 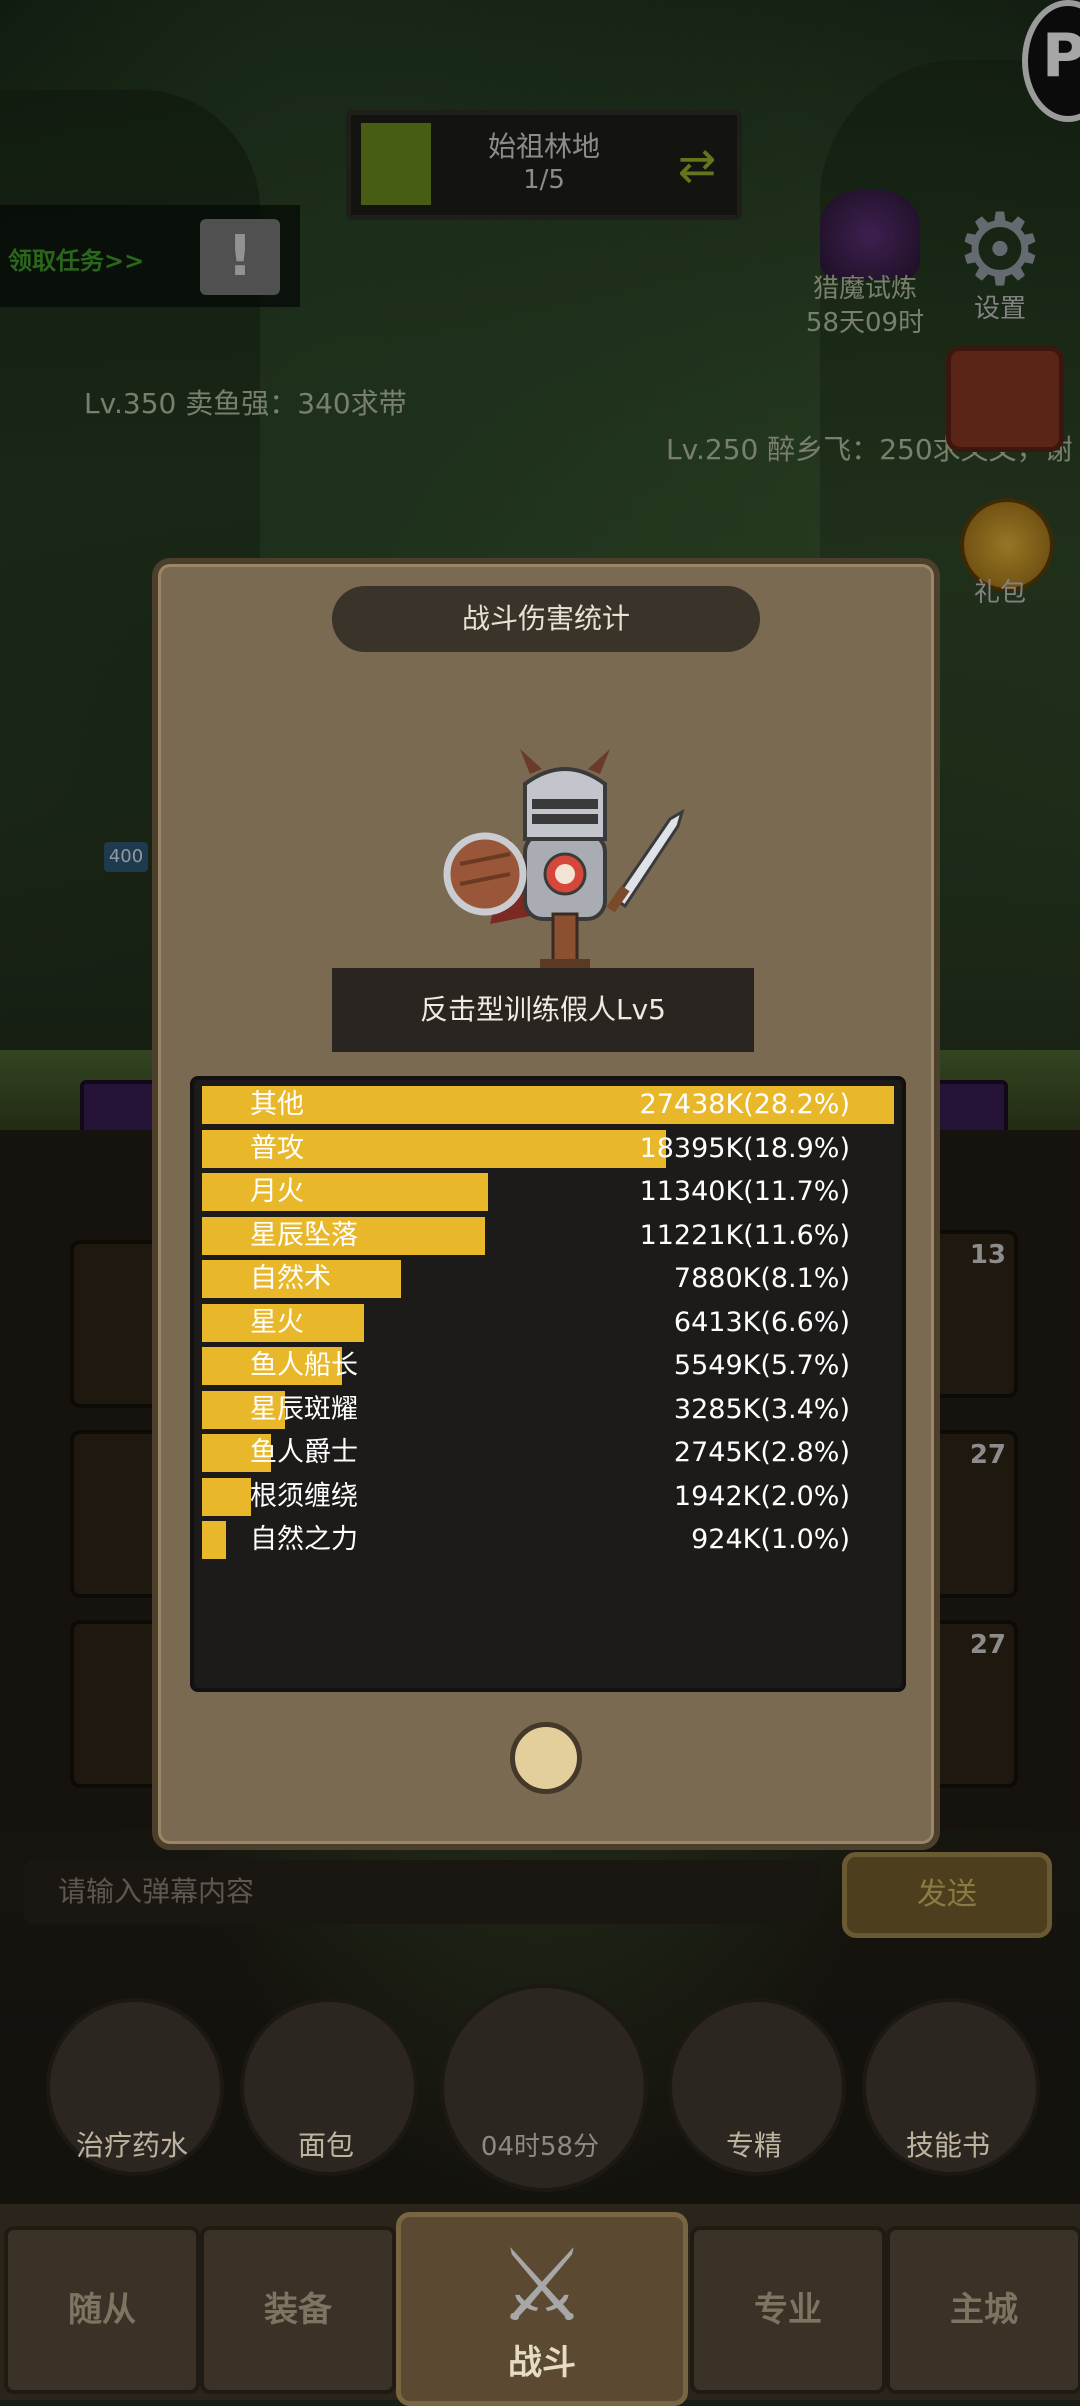 What do you see at coordinates (983, 2310) in the screenshot?
I see `tab-city: 主城` at bounding box center [983, 2310].